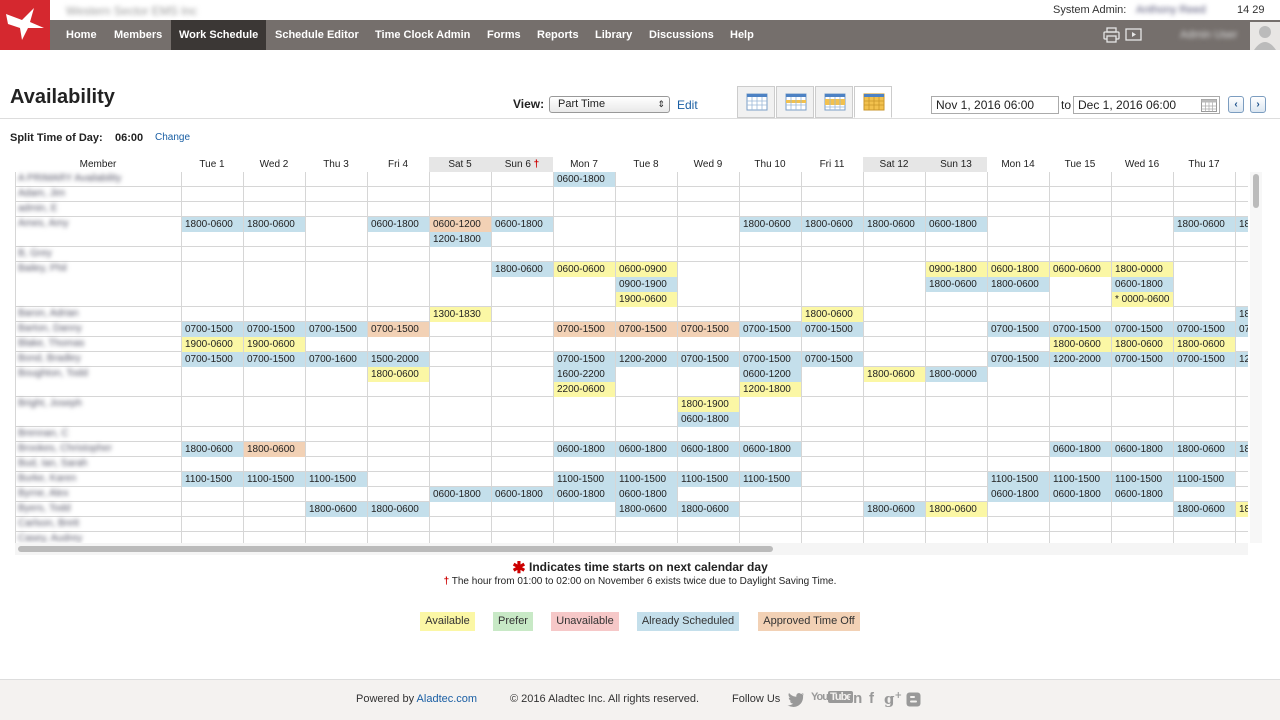 This screenshot has height=720, width=1280. Describe the element at coordinates (687, 105) in the screenshot. I see `edit-view-link: Edit` at that location.